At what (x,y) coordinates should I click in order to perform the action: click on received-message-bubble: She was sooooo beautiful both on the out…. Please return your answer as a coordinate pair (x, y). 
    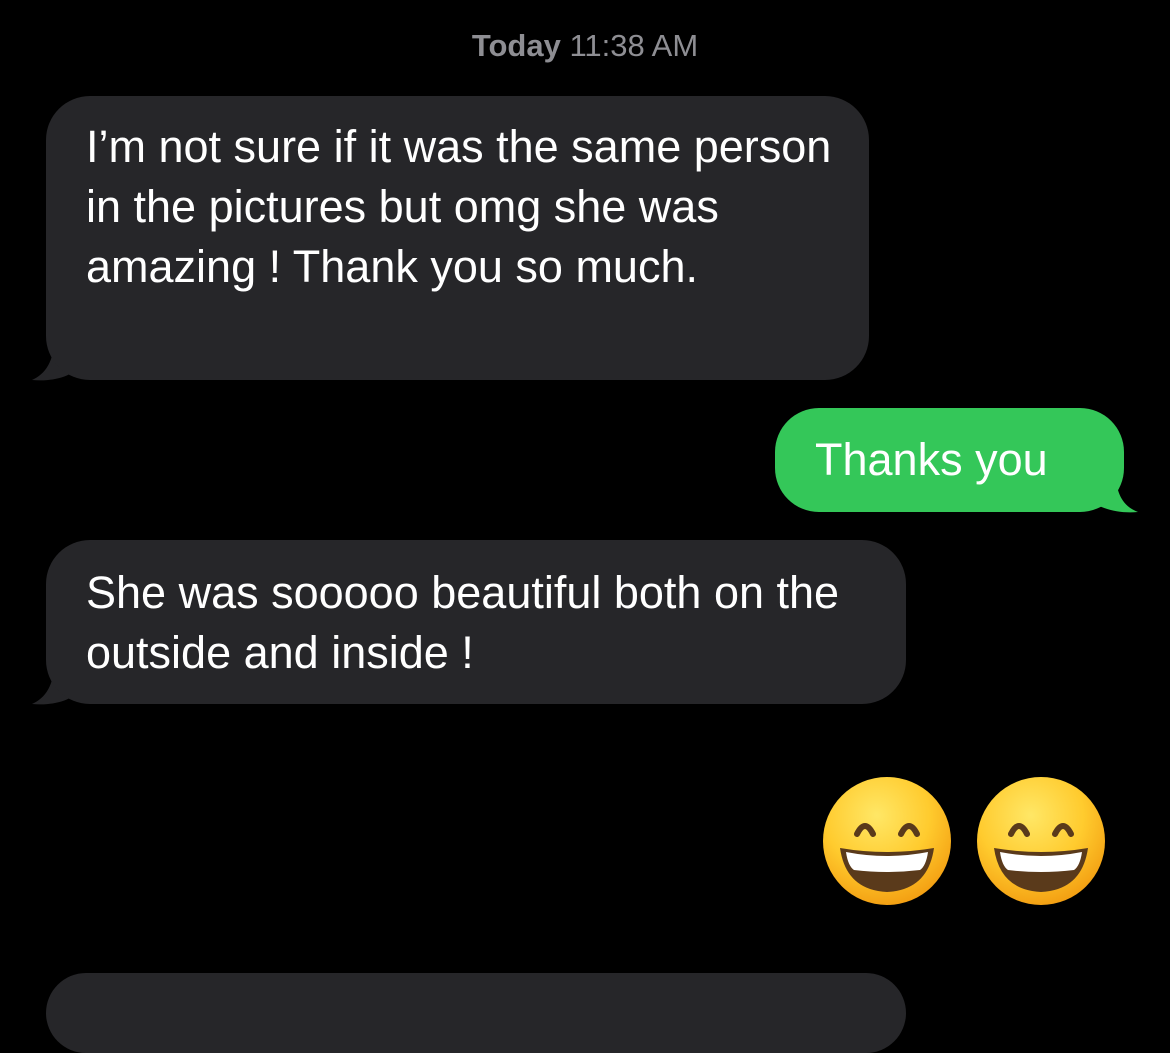
    Looking at the image, I should click on (476, 622).